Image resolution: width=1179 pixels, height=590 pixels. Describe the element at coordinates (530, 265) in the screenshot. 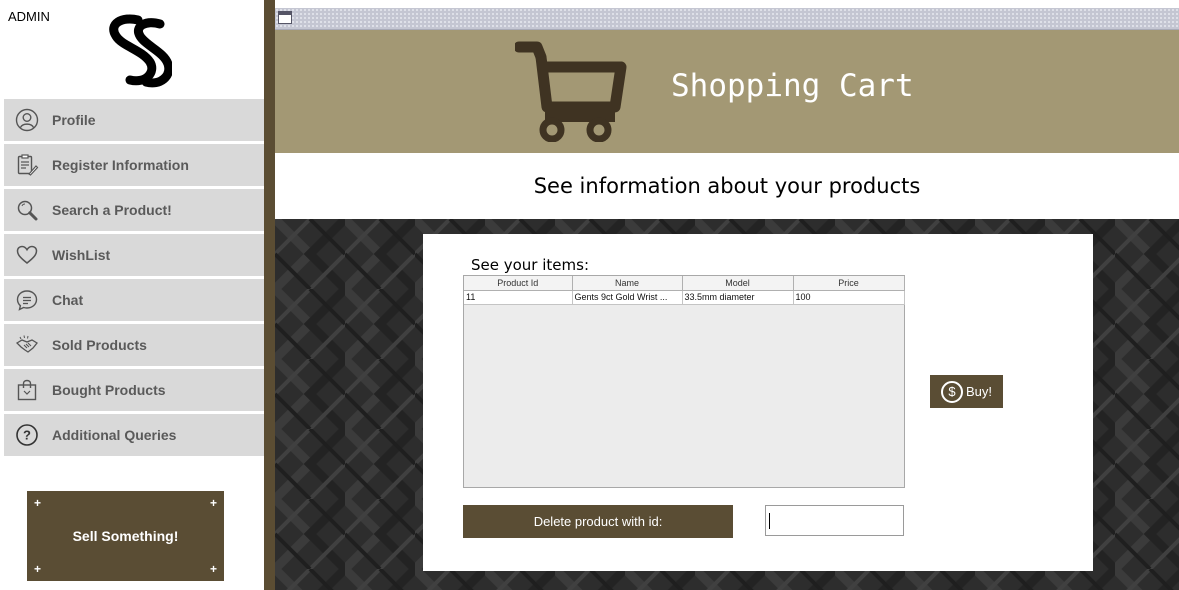

I see `items-label: See your items:` at that location.